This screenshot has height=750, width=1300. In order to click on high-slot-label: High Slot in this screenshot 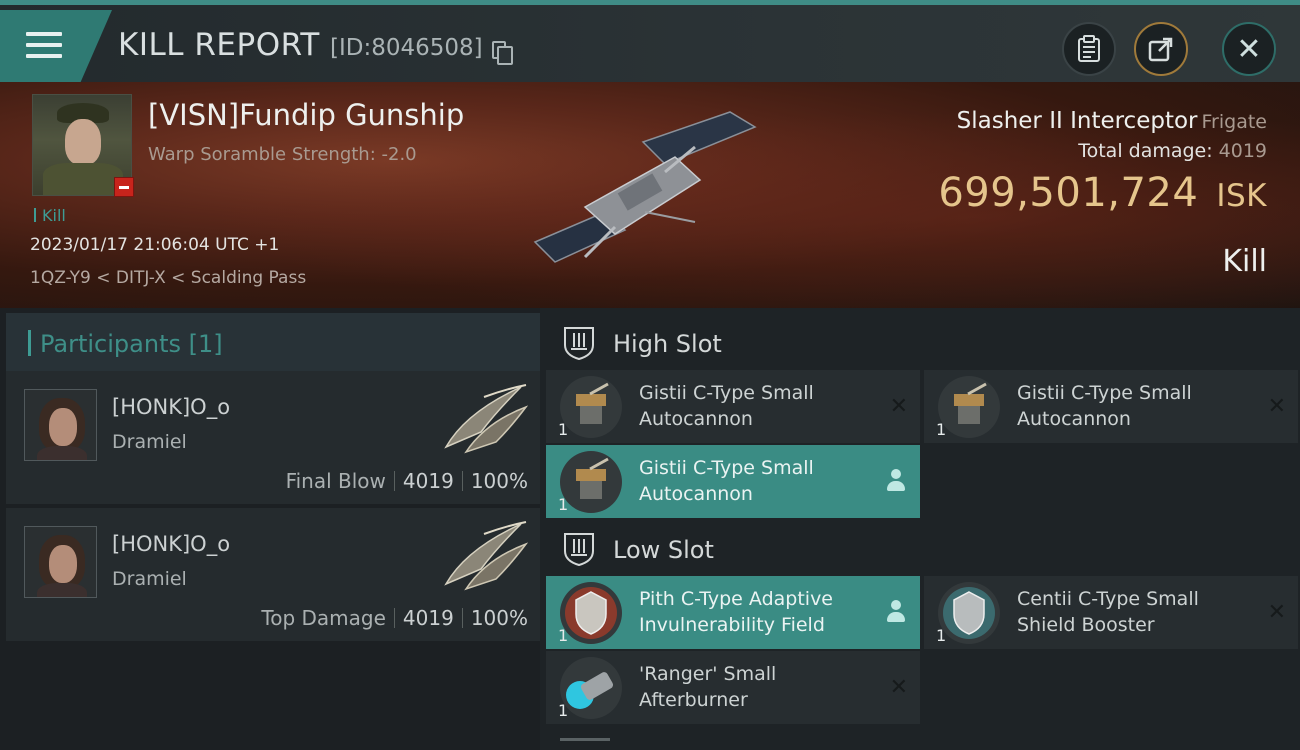, I will do `click(667, 344)`.